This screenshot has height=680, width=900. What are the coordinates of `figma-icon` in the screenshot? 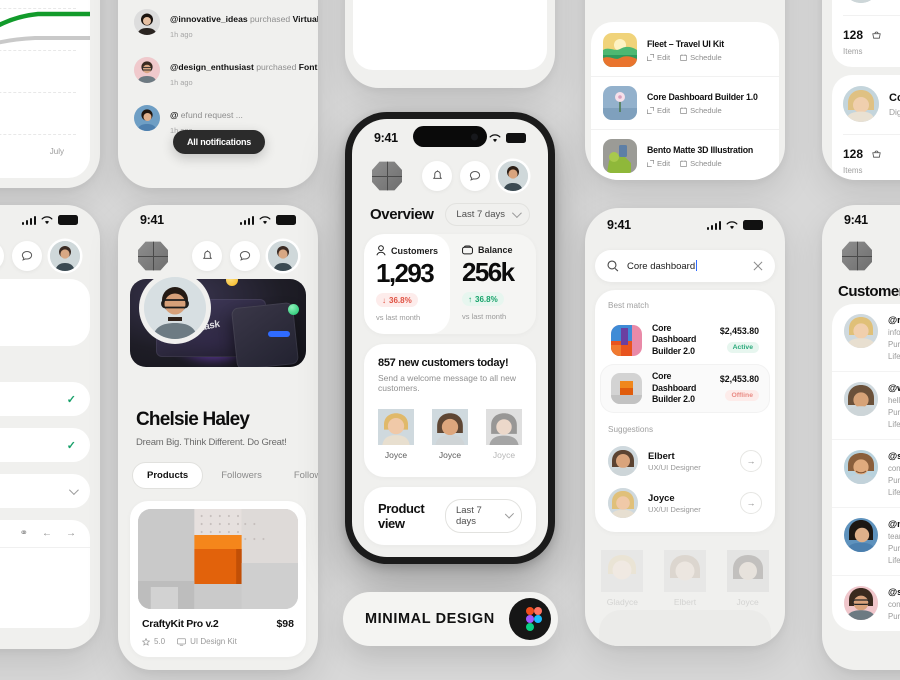 It's located at (530, 619).